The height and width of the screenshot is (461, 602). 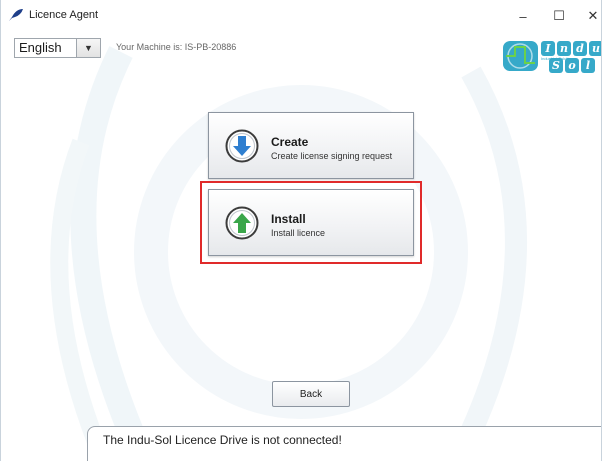 I want to click on back-button-label: Back, so click(x=311, y=394).